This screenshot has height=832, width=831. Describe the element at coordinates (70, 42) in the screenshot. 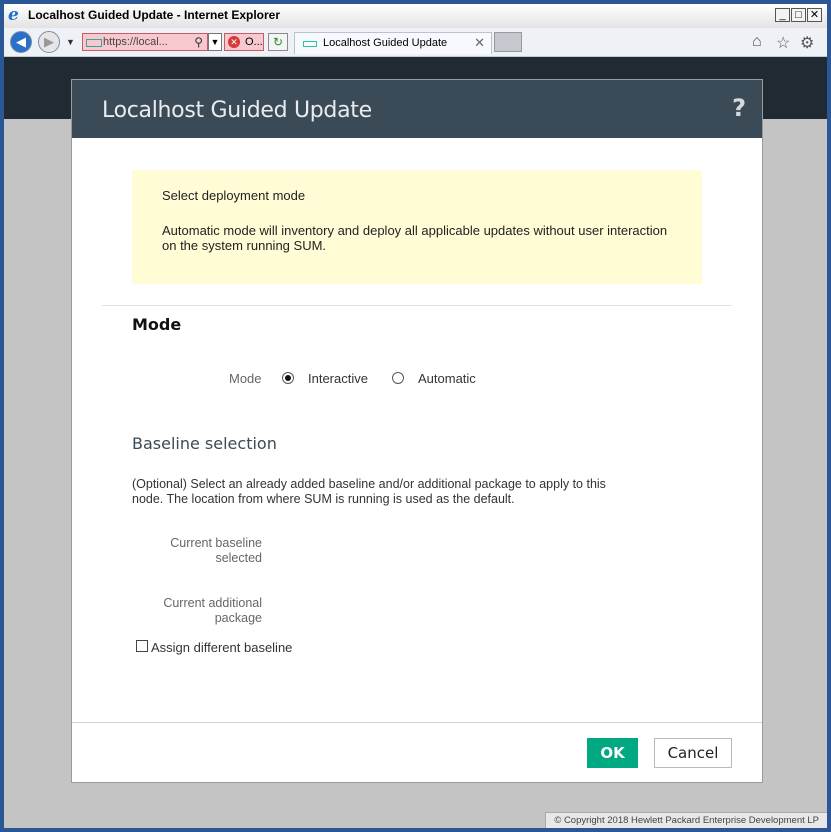

I see `history-dropdown-icon: ▼` at that location.